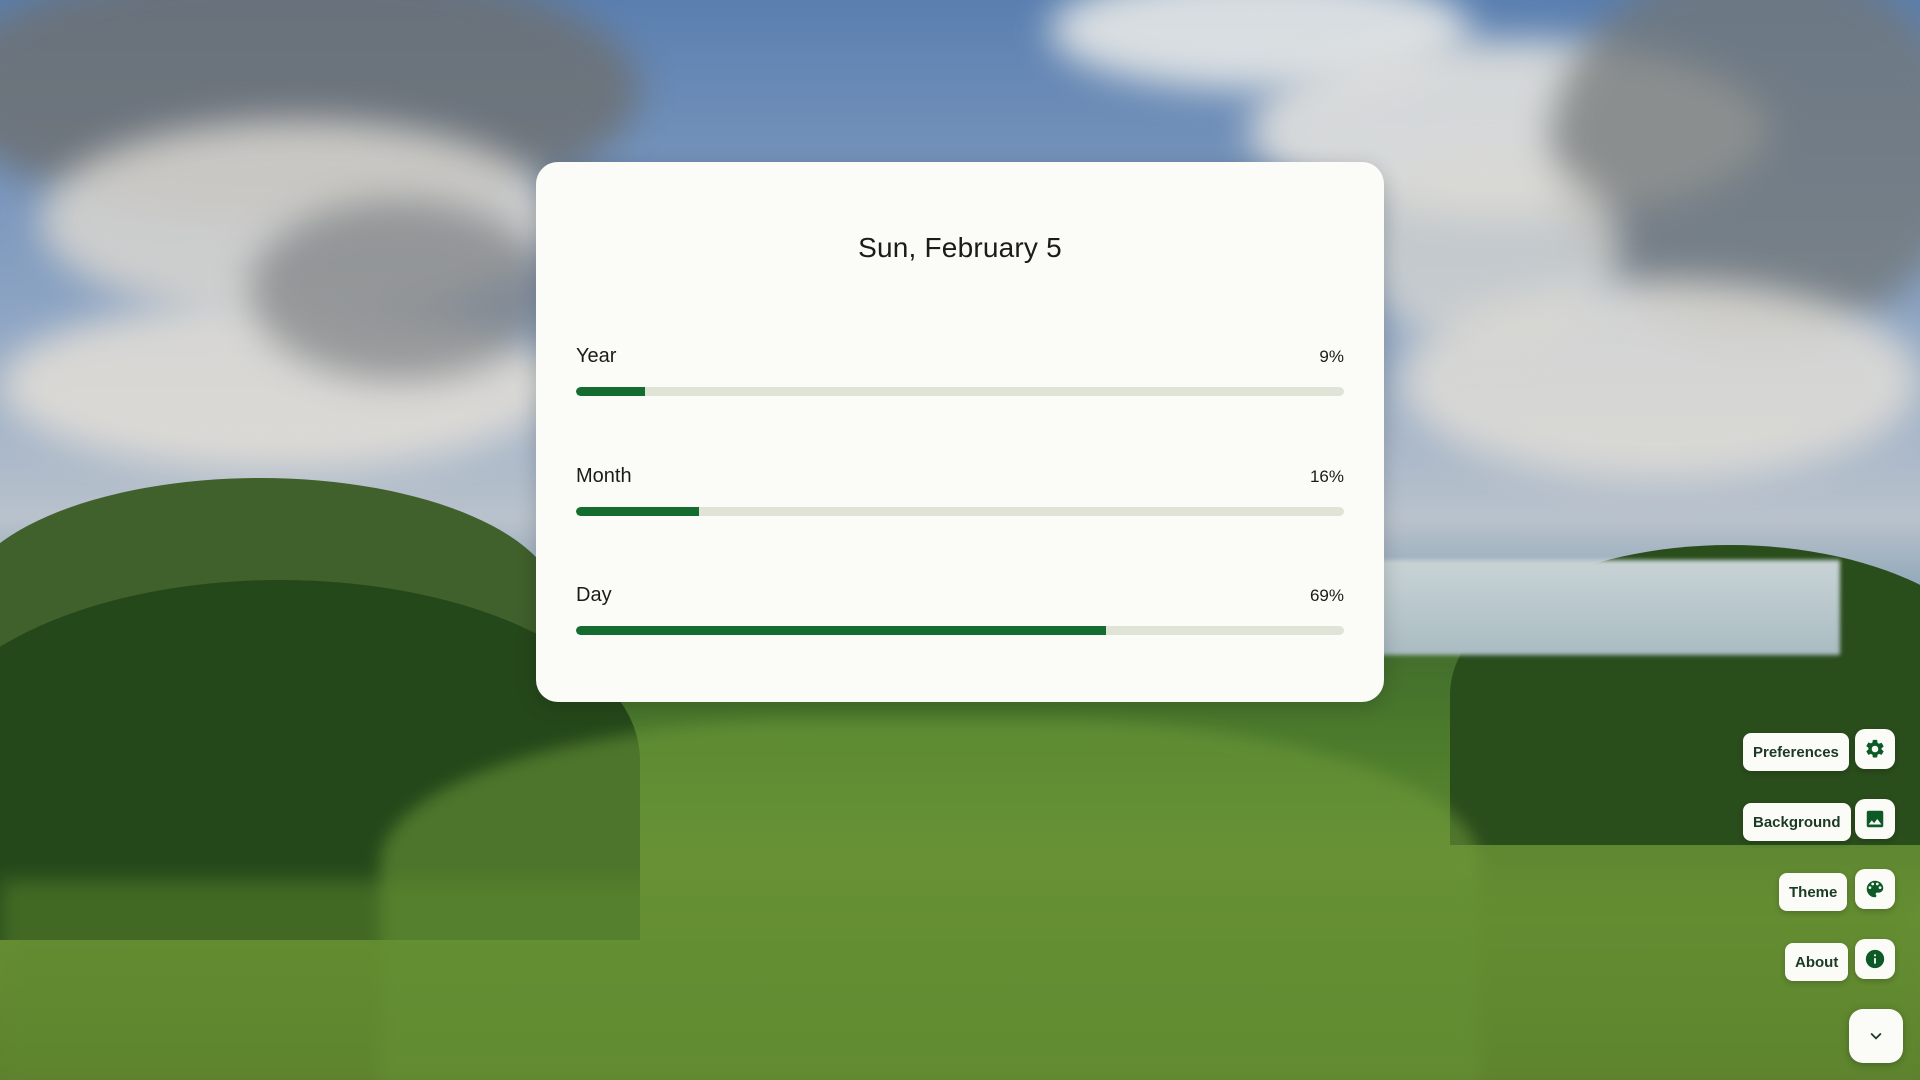  I want to click on theme-button, so click(1875, 889).